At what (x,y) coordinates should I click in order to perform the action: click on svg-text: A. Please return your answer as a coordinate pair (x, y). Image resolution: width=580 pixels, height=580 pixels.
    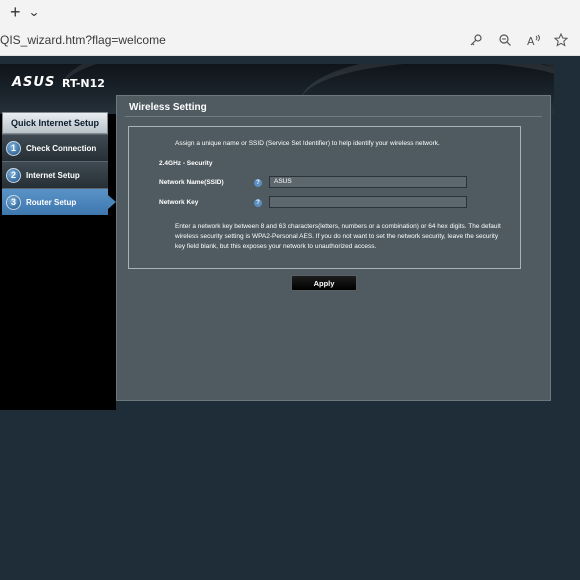
    Looking at the image, I should click on (531, 41).